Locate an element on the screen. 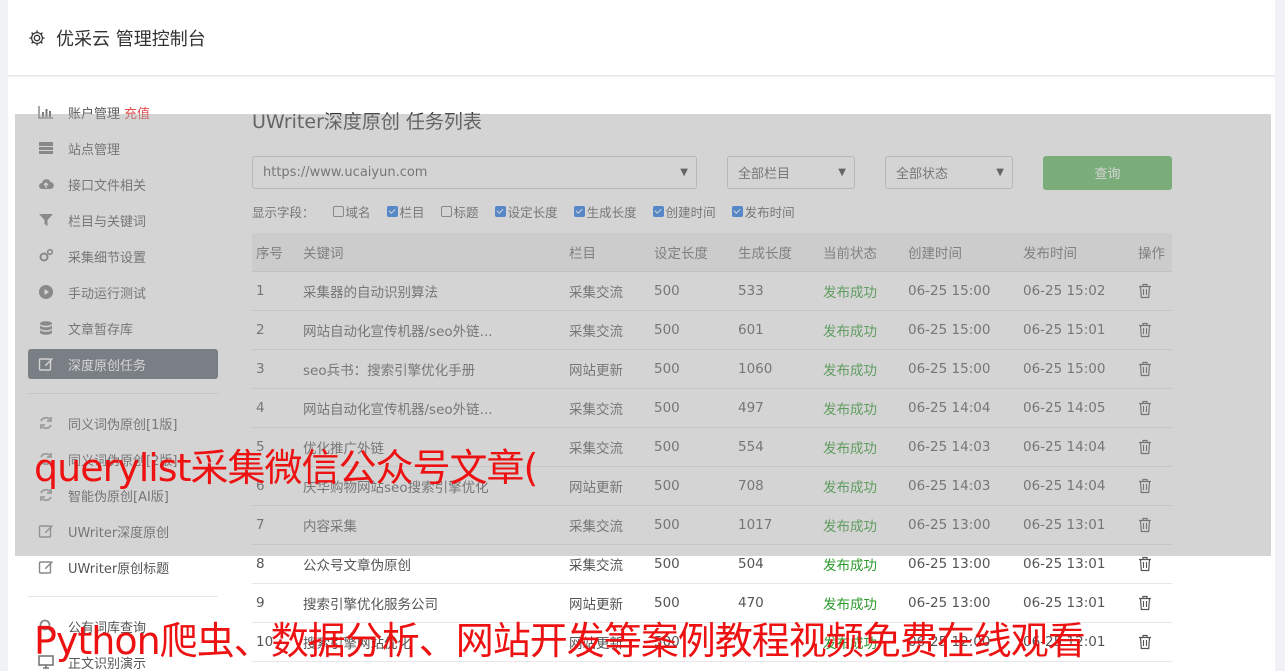 The width and height of the screenshot is (1285, 671). watermark-line-1: querylist采集微信公众号文章( is located at coordinates (286, 468).